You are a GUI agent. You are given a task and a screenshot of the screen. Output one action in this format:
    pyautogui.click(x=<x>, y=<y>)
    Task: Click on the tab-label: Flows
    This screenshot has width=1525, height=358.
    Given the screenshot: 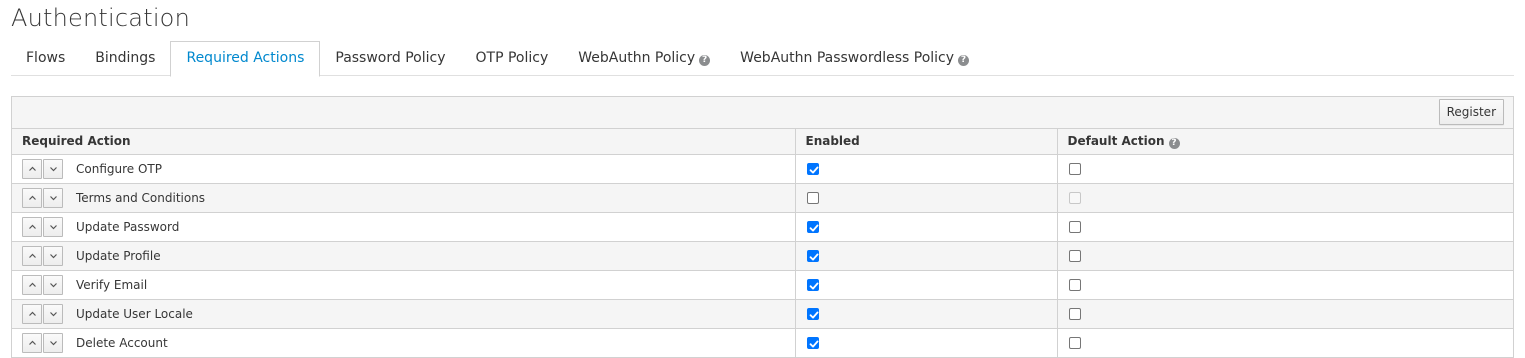 What is the action you would take?
    pyautogui.click(x=46, y=58)
    